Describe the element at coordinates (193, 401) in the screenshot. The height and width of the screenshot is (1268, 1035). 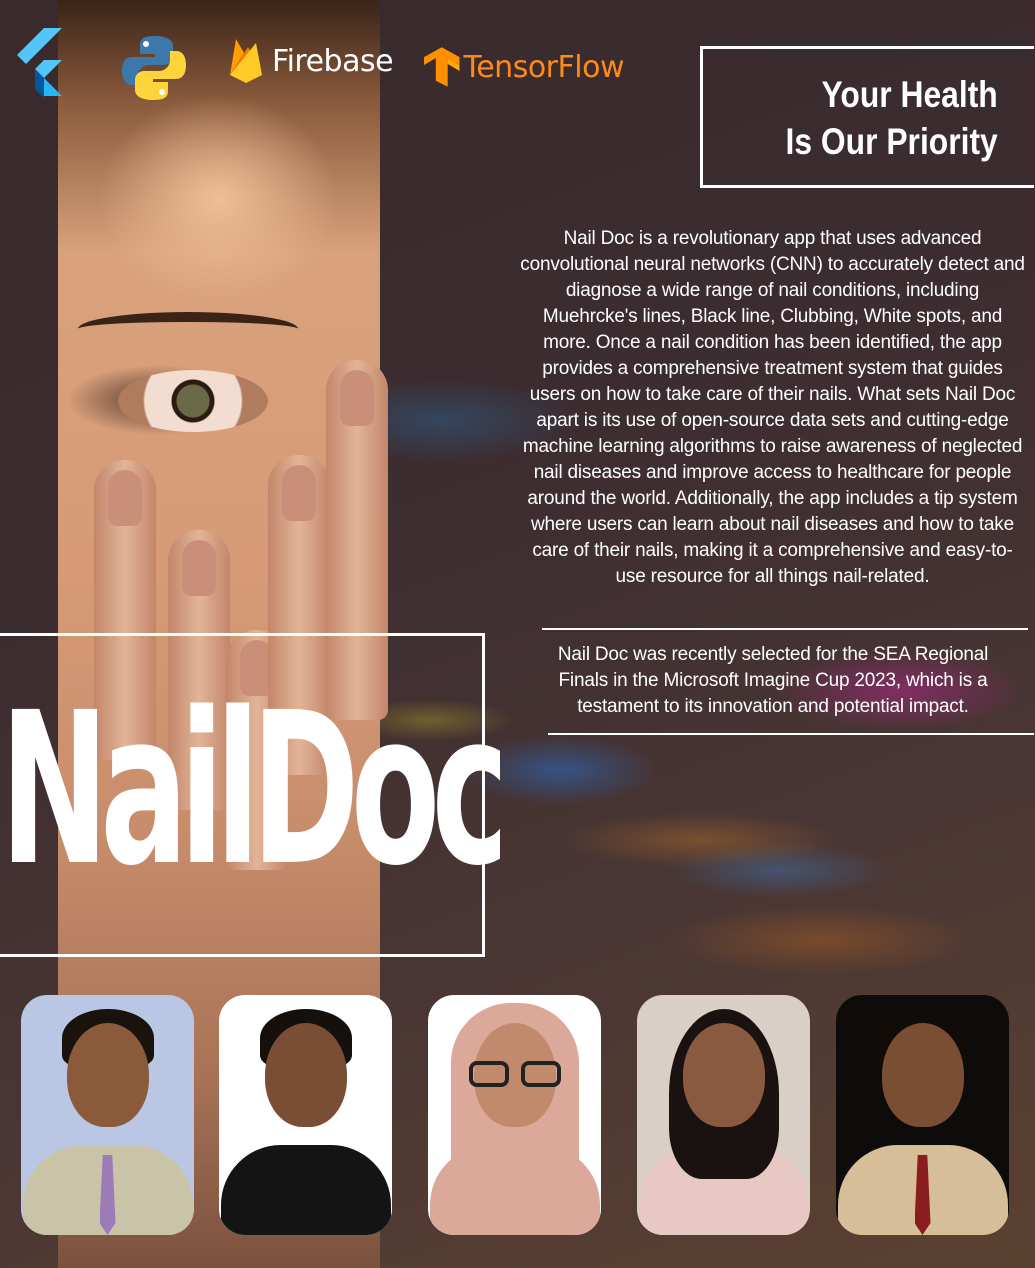
I see `eye` at that location.